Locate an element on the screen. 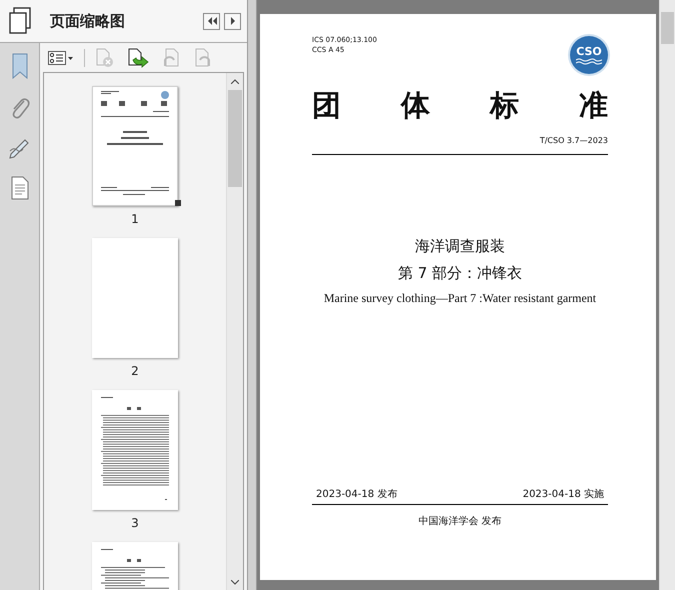 Image resolution: width=675 pixels, height=590 pixels. heading-character: 准 is located at coordinates (593, 105).